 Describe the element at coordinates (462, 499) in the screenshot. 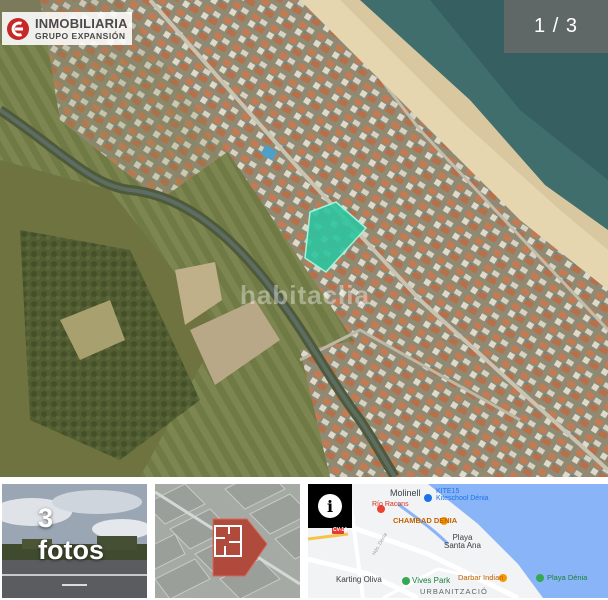

I see `map-place-kite-sub: Kiteschool Dénia` at that location.